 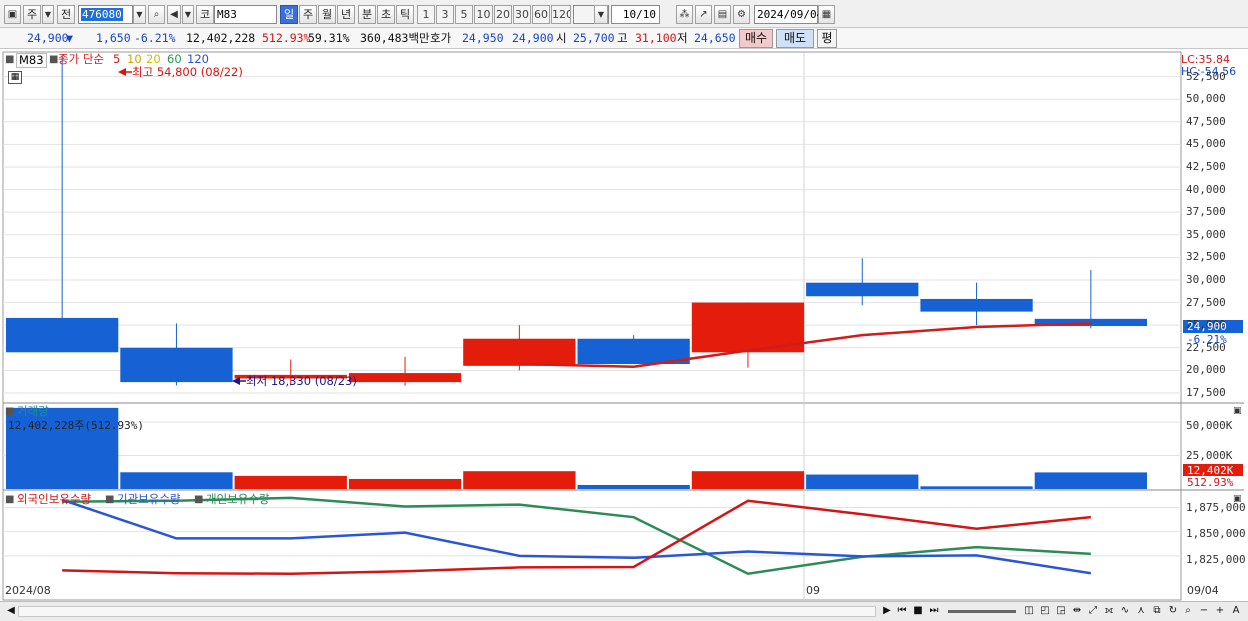 I want to click on high-price: 31,100, so click(x=656, y=38).